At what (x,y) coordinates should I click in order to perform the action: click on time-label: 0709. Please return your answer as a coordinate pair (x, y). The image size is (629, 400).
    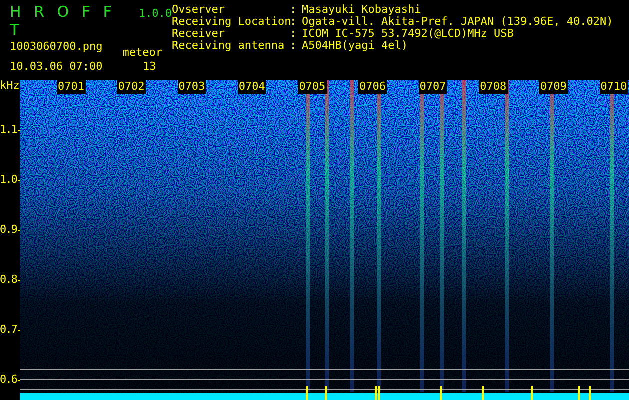
    Looking at the image, I should click on (553, 87).